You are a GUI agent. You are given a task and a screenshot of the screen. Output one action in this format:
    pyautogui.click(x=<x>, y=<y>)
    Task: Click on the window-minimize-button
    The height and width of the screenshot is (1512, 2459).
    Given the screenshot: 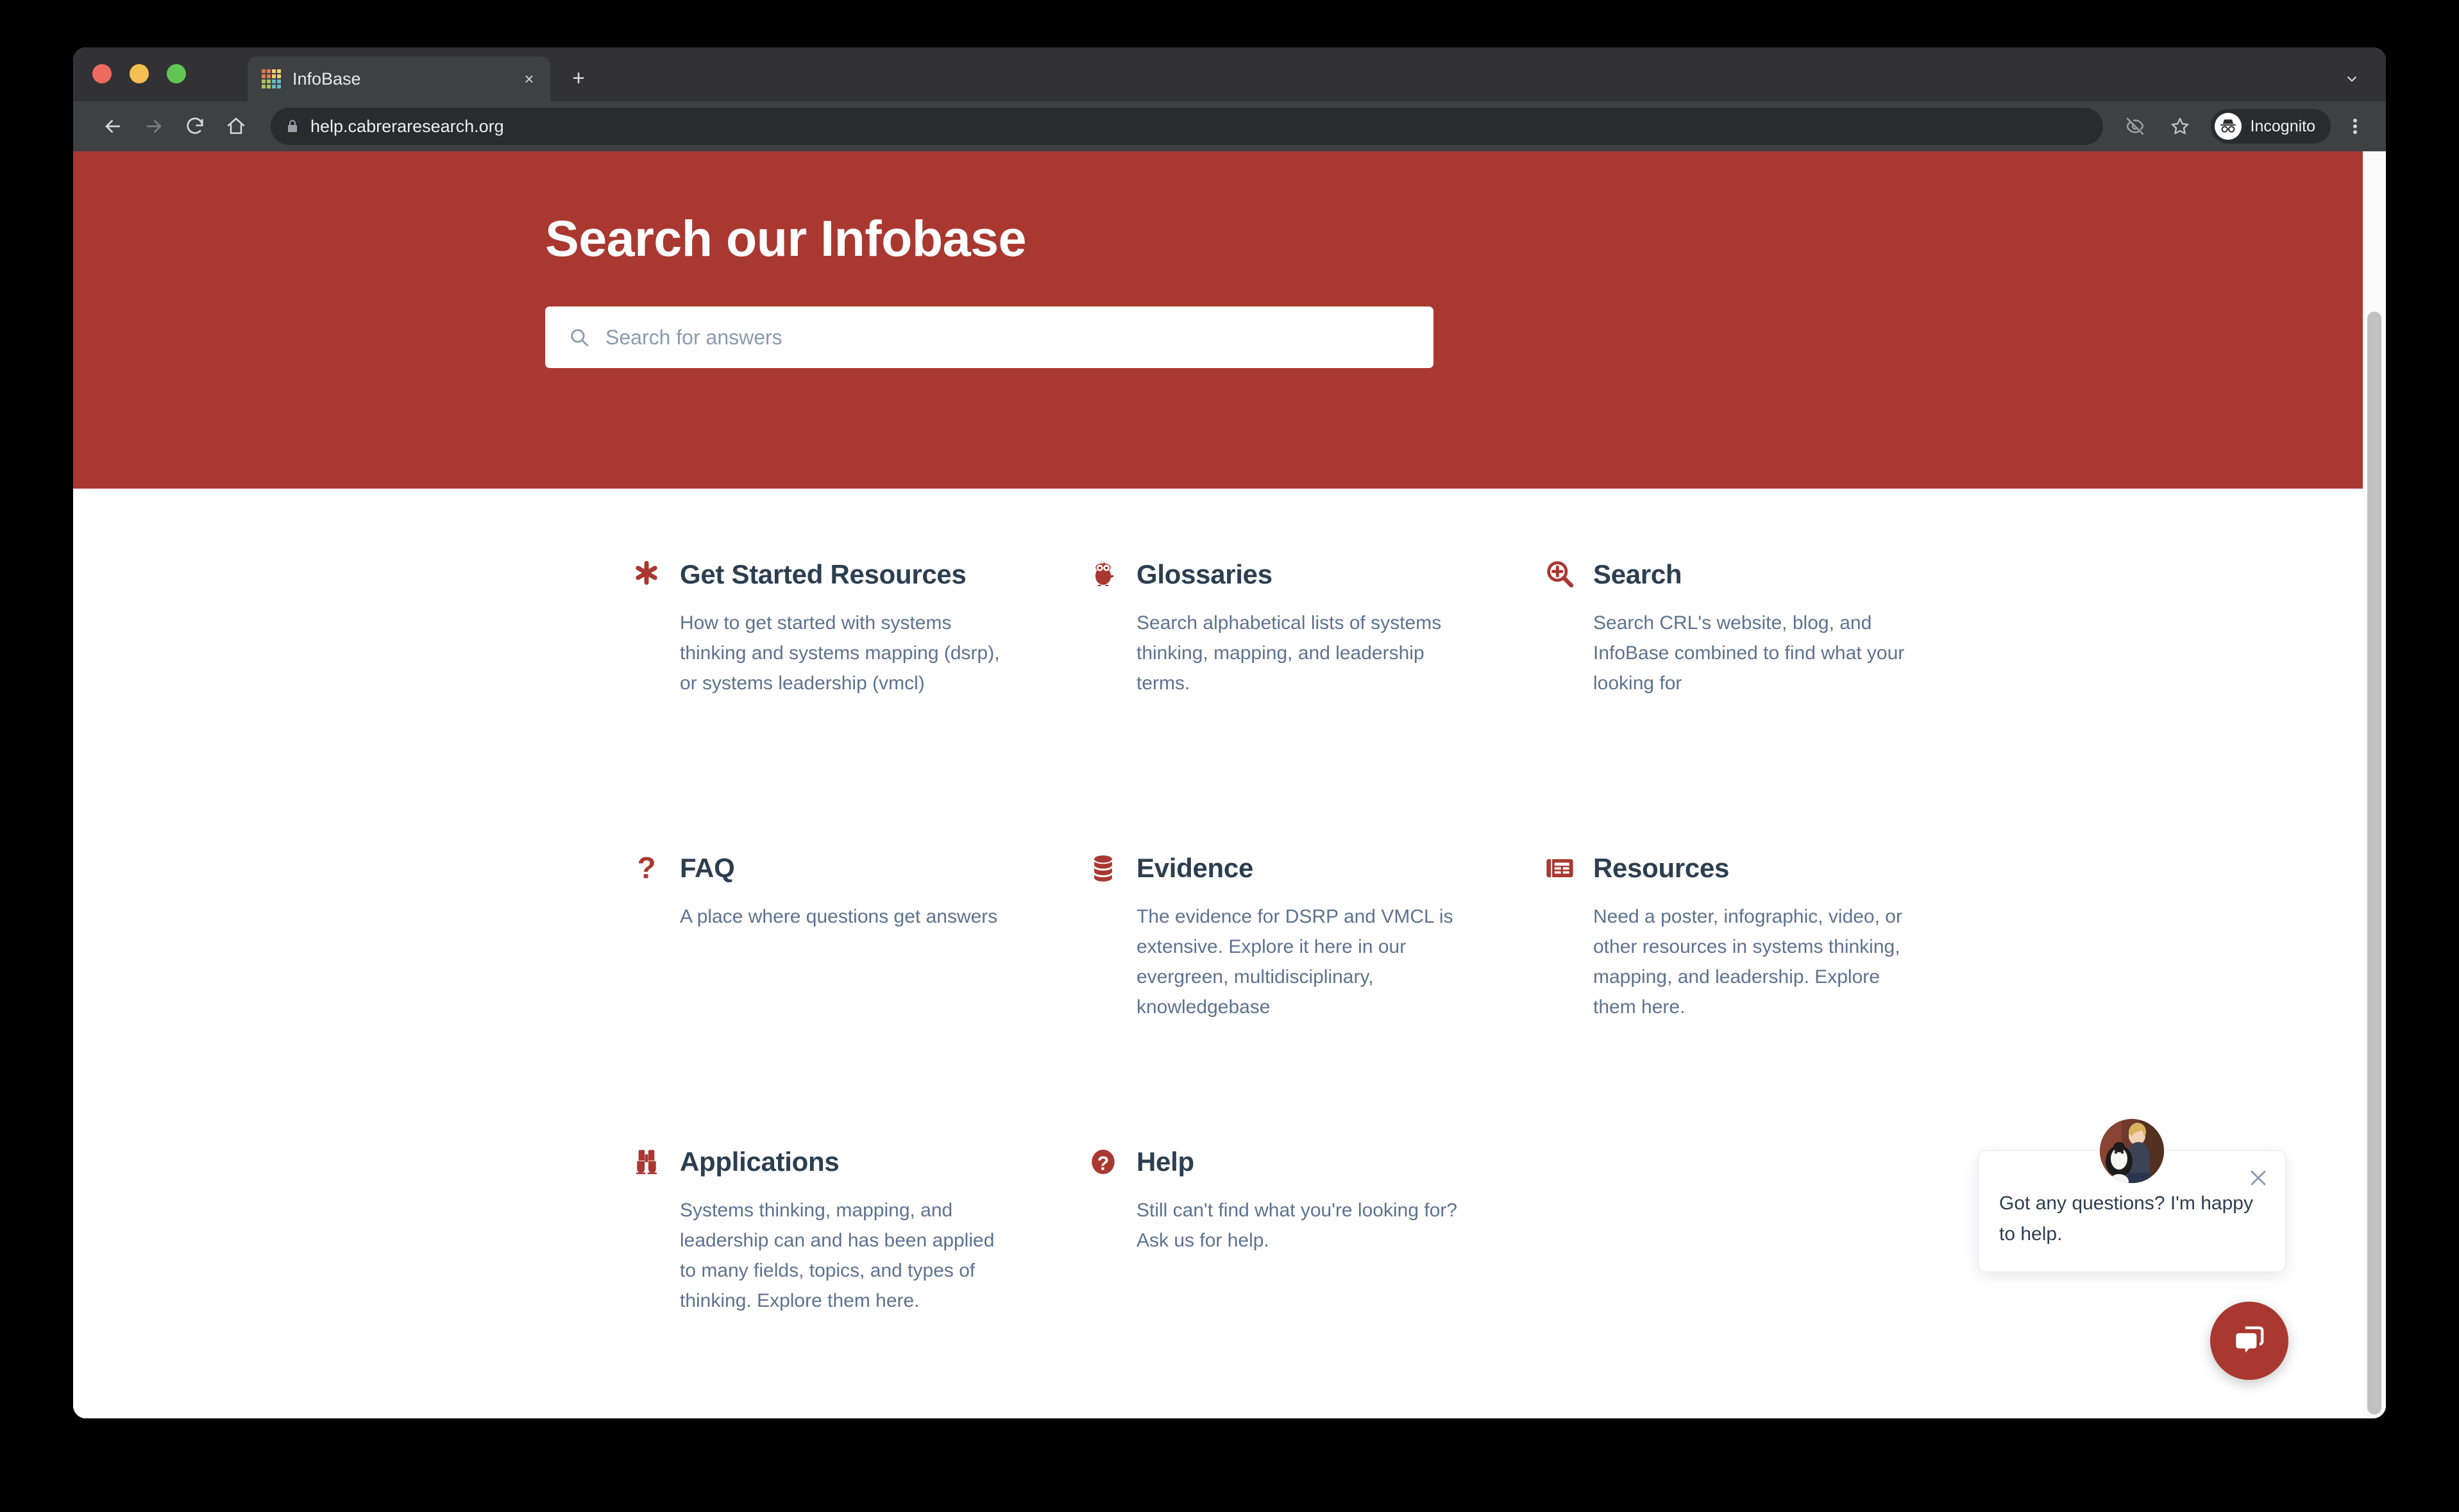 What is the action you would take?
    pyautogui.click(x=139, y=73)
    